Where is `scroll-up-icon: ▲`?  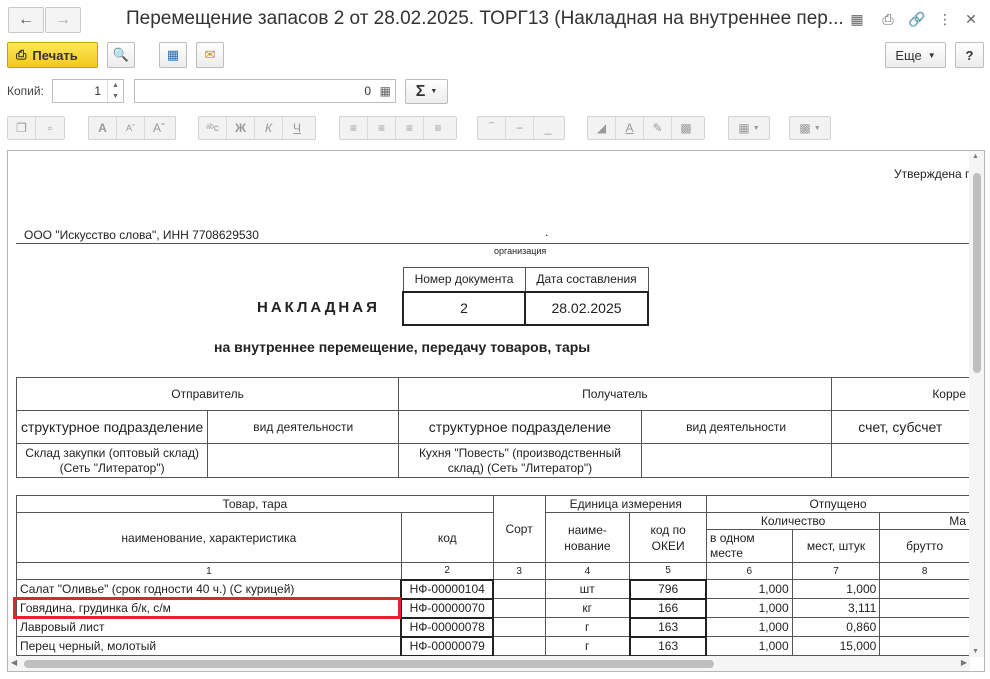 scroll-up-icon: ▲ is located at coordinates (975, 156).